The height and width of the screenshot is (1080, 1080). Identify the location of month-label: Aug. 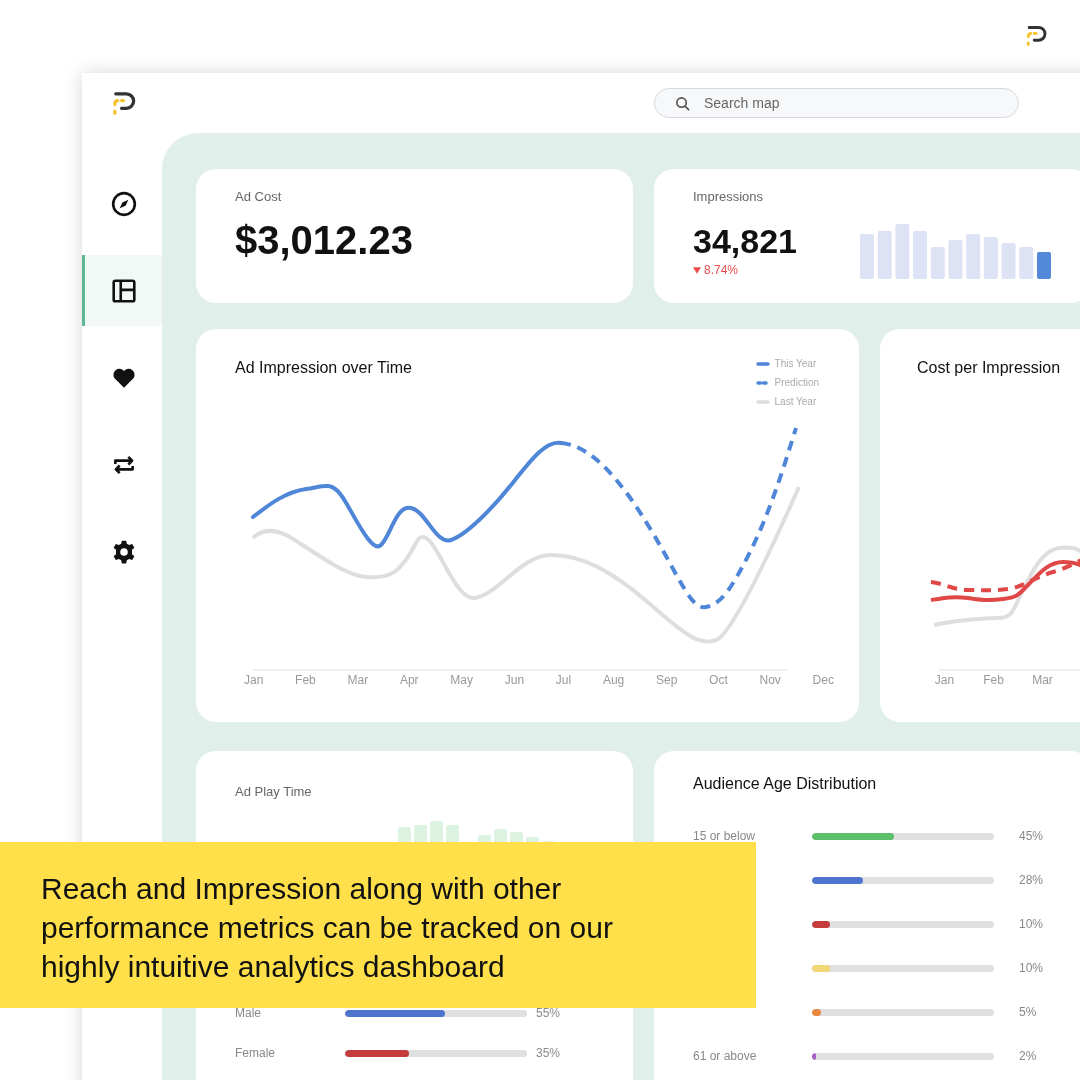
(613, 680).